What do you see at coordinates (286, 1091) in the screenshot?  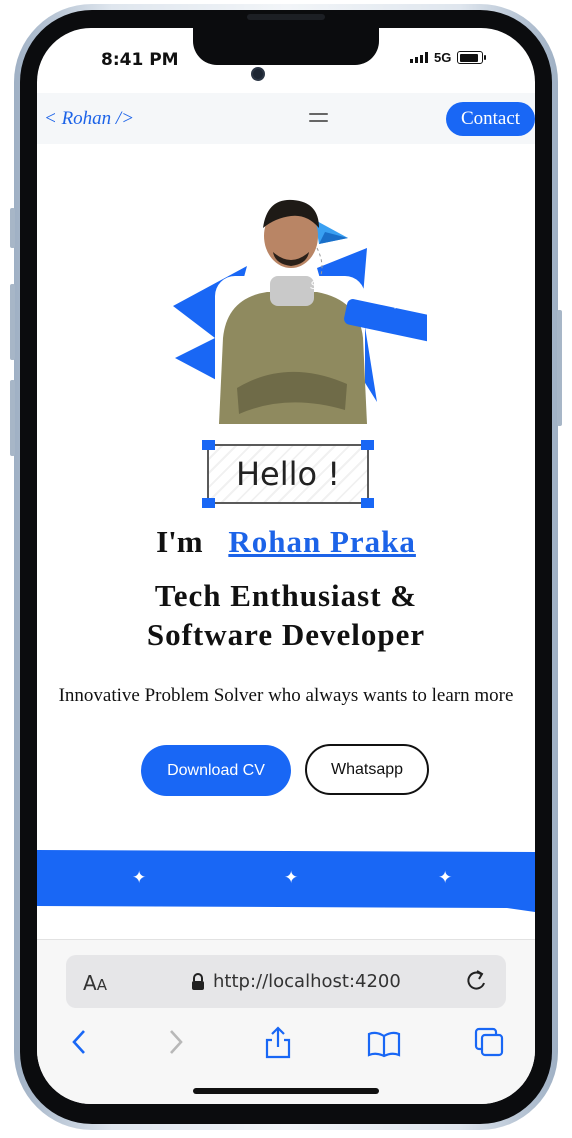 I see `home-indicator` at bounding box center [286, 1091].